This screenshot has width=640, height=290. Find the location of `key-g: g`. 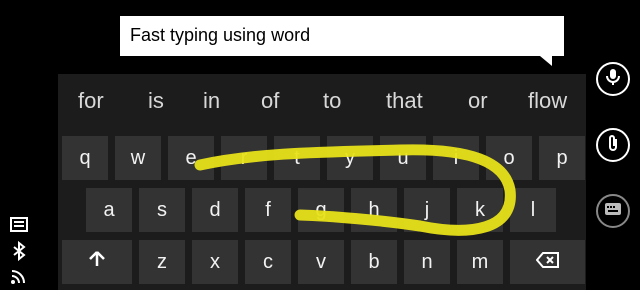

key-g: g is located at coordinates (321, 210).